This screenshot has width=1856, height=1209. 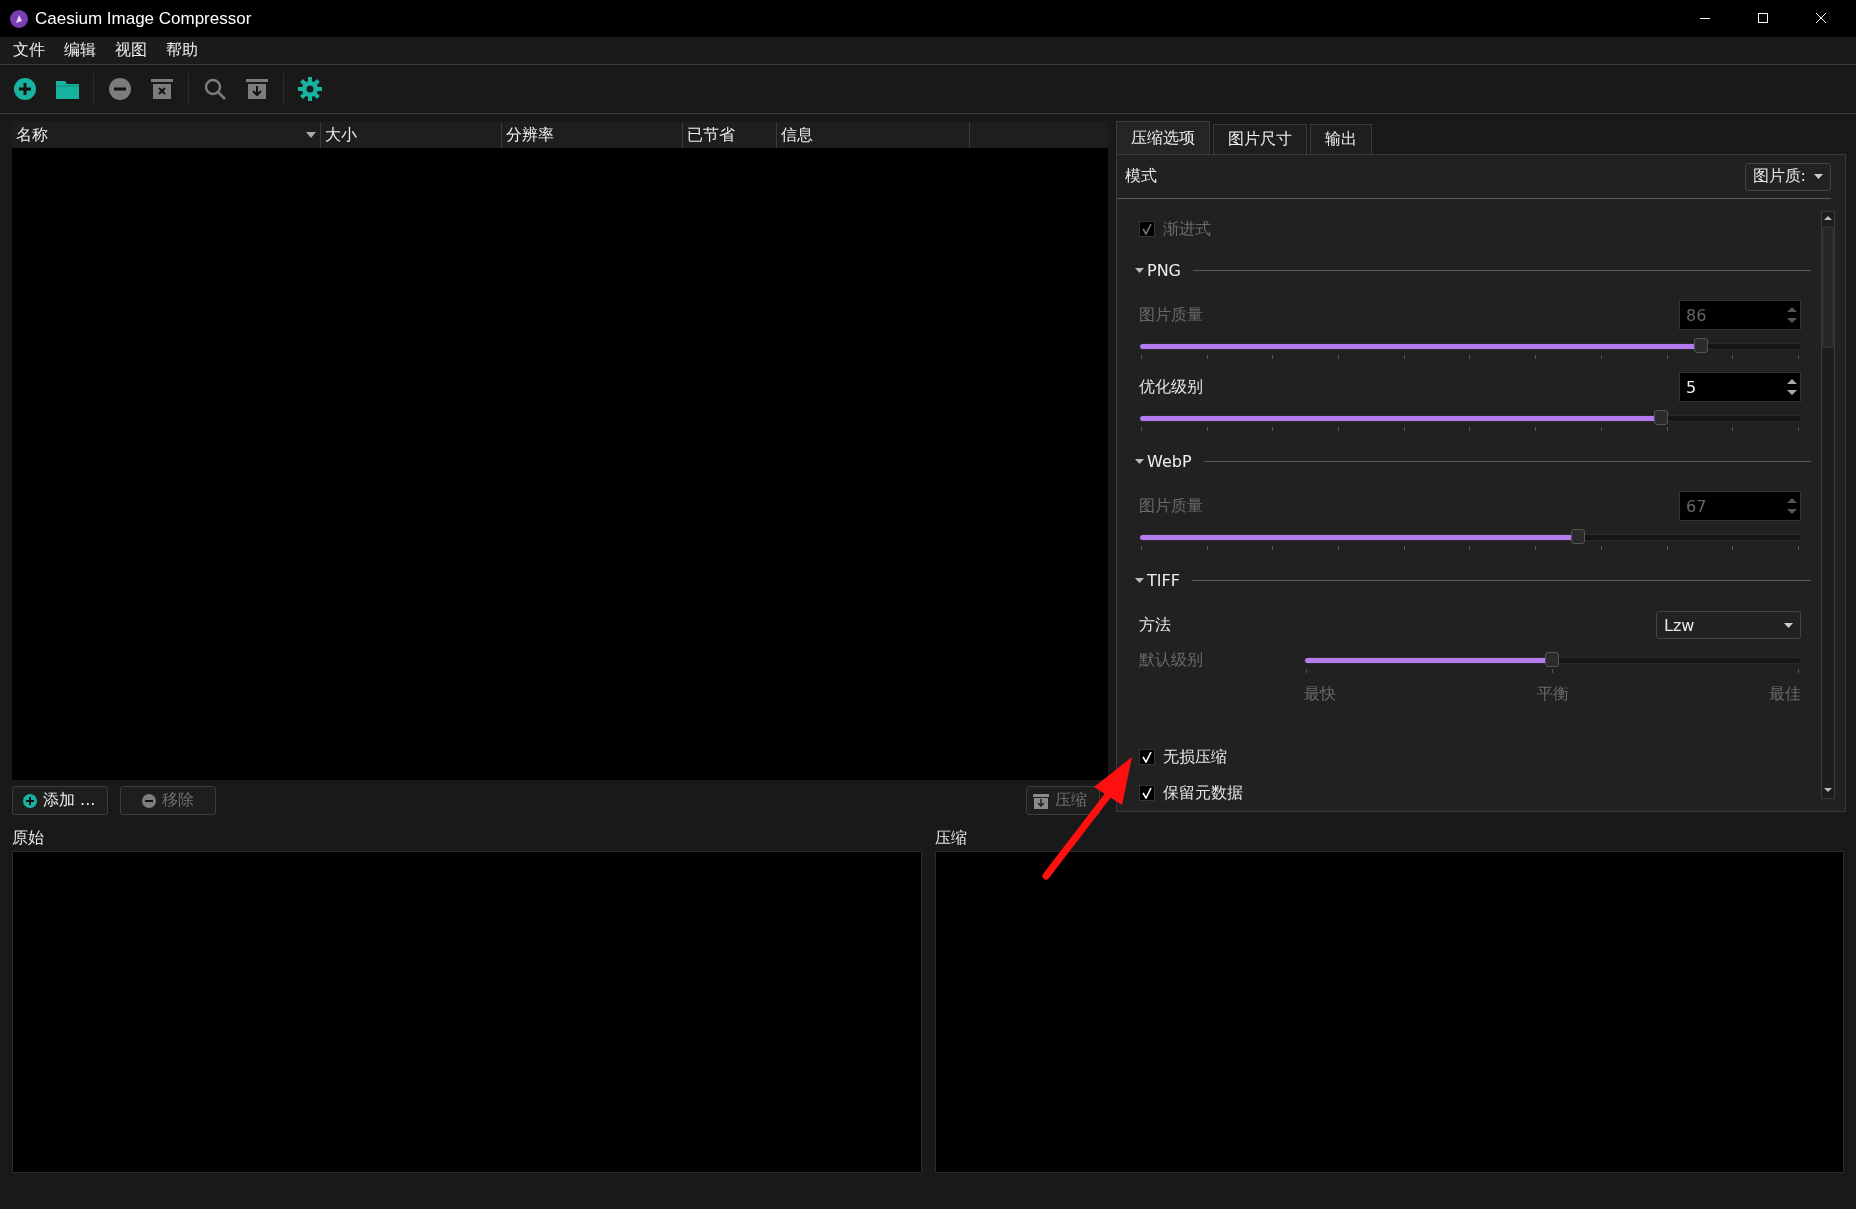 I want to click on remove-icon, so click(x=149, y=800).